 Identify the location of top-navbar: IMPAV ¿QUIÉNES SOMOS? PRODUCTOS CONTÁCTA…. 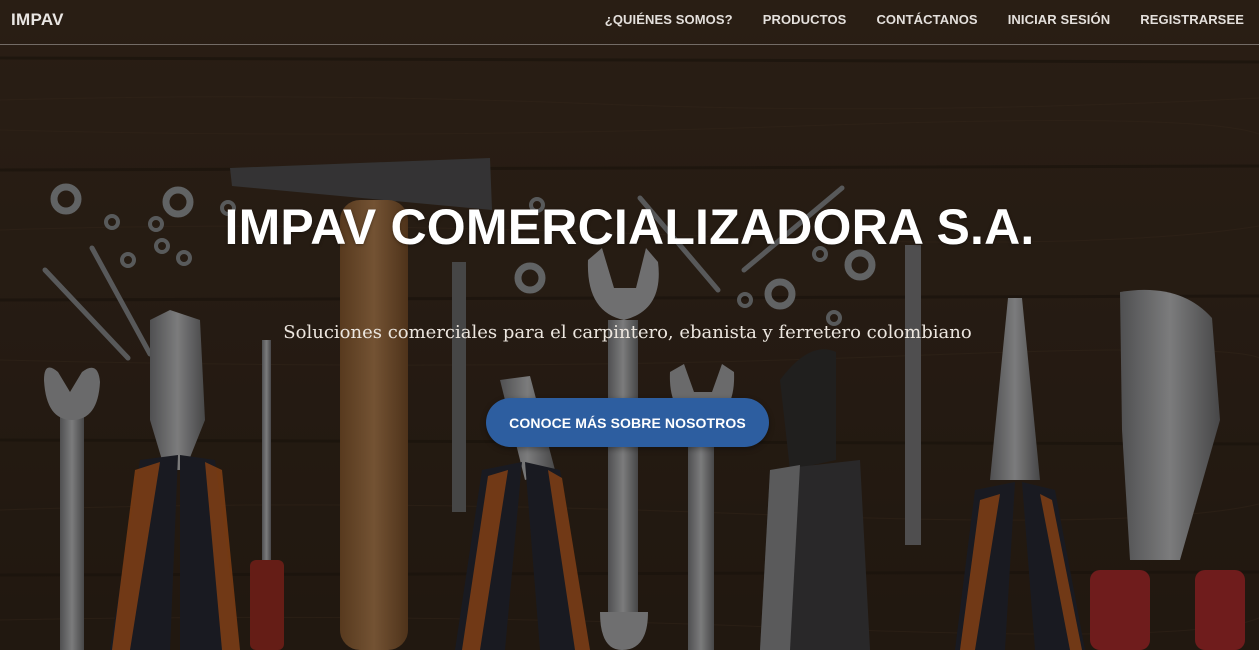
(629, 22).